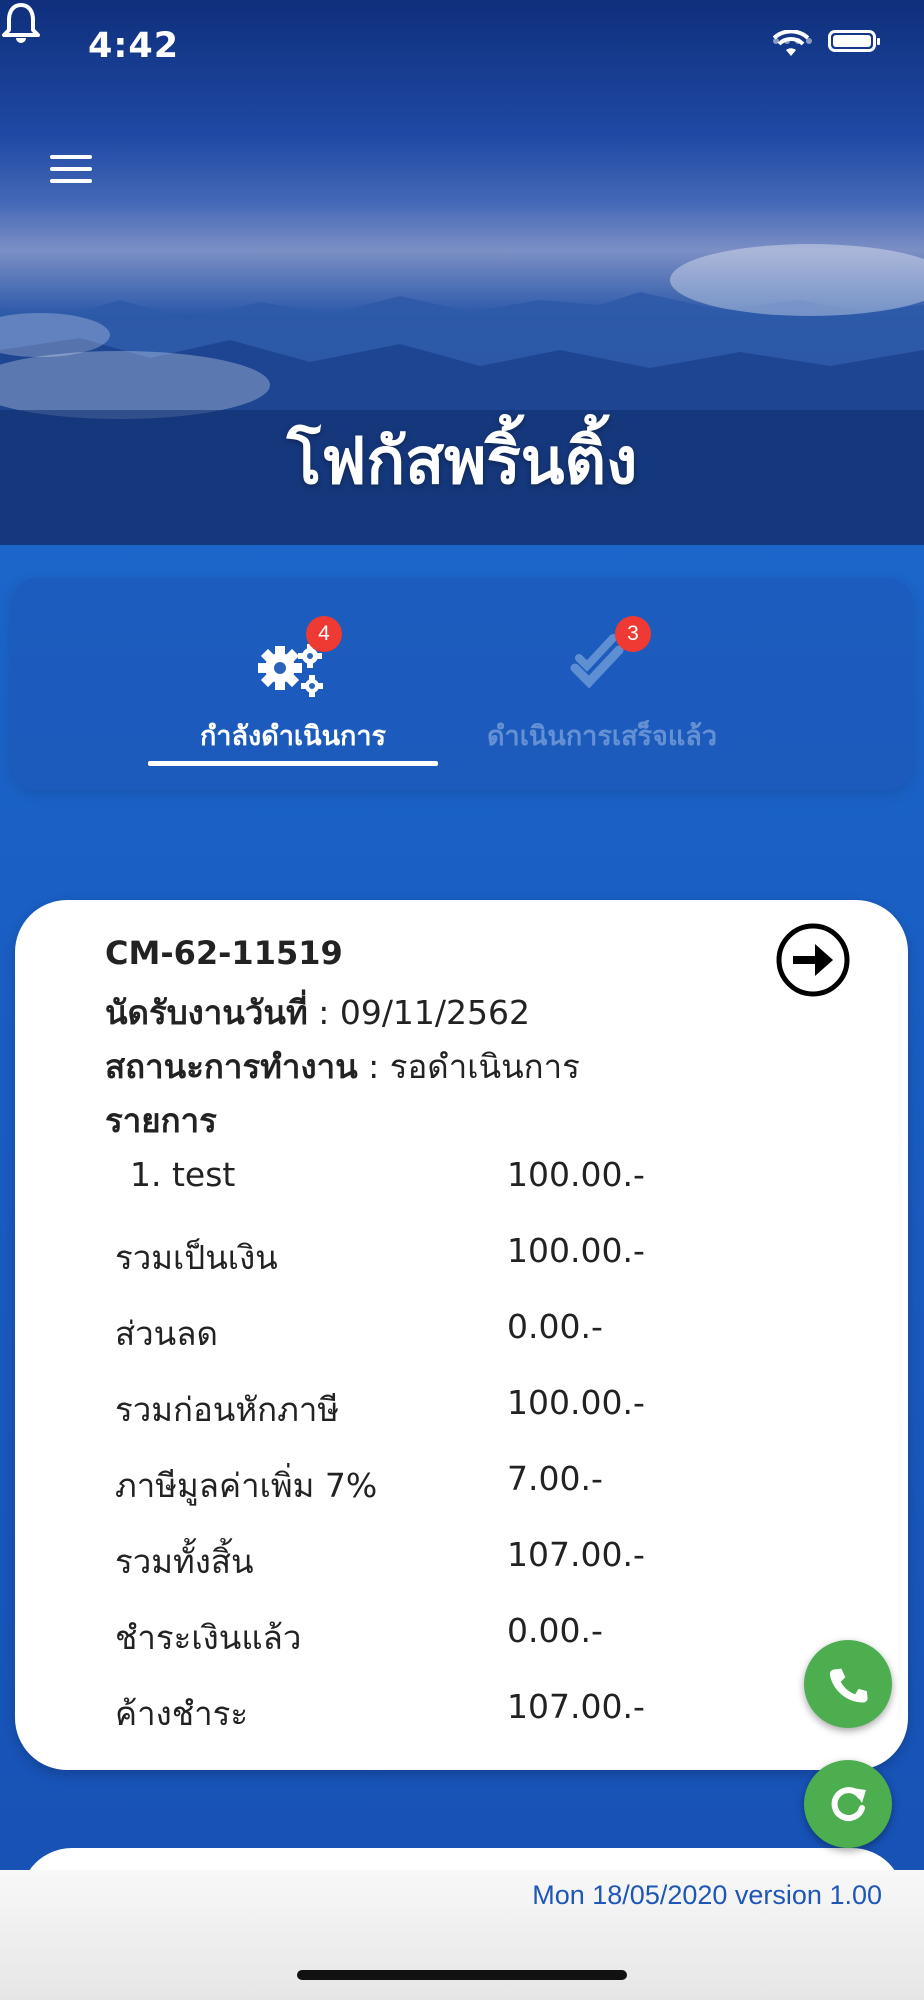 This screenshot has height=2000, width=924. I want to click on appointment-line: นัดรับงานวันที่ : 09/11/2562, so click(317, 1012).